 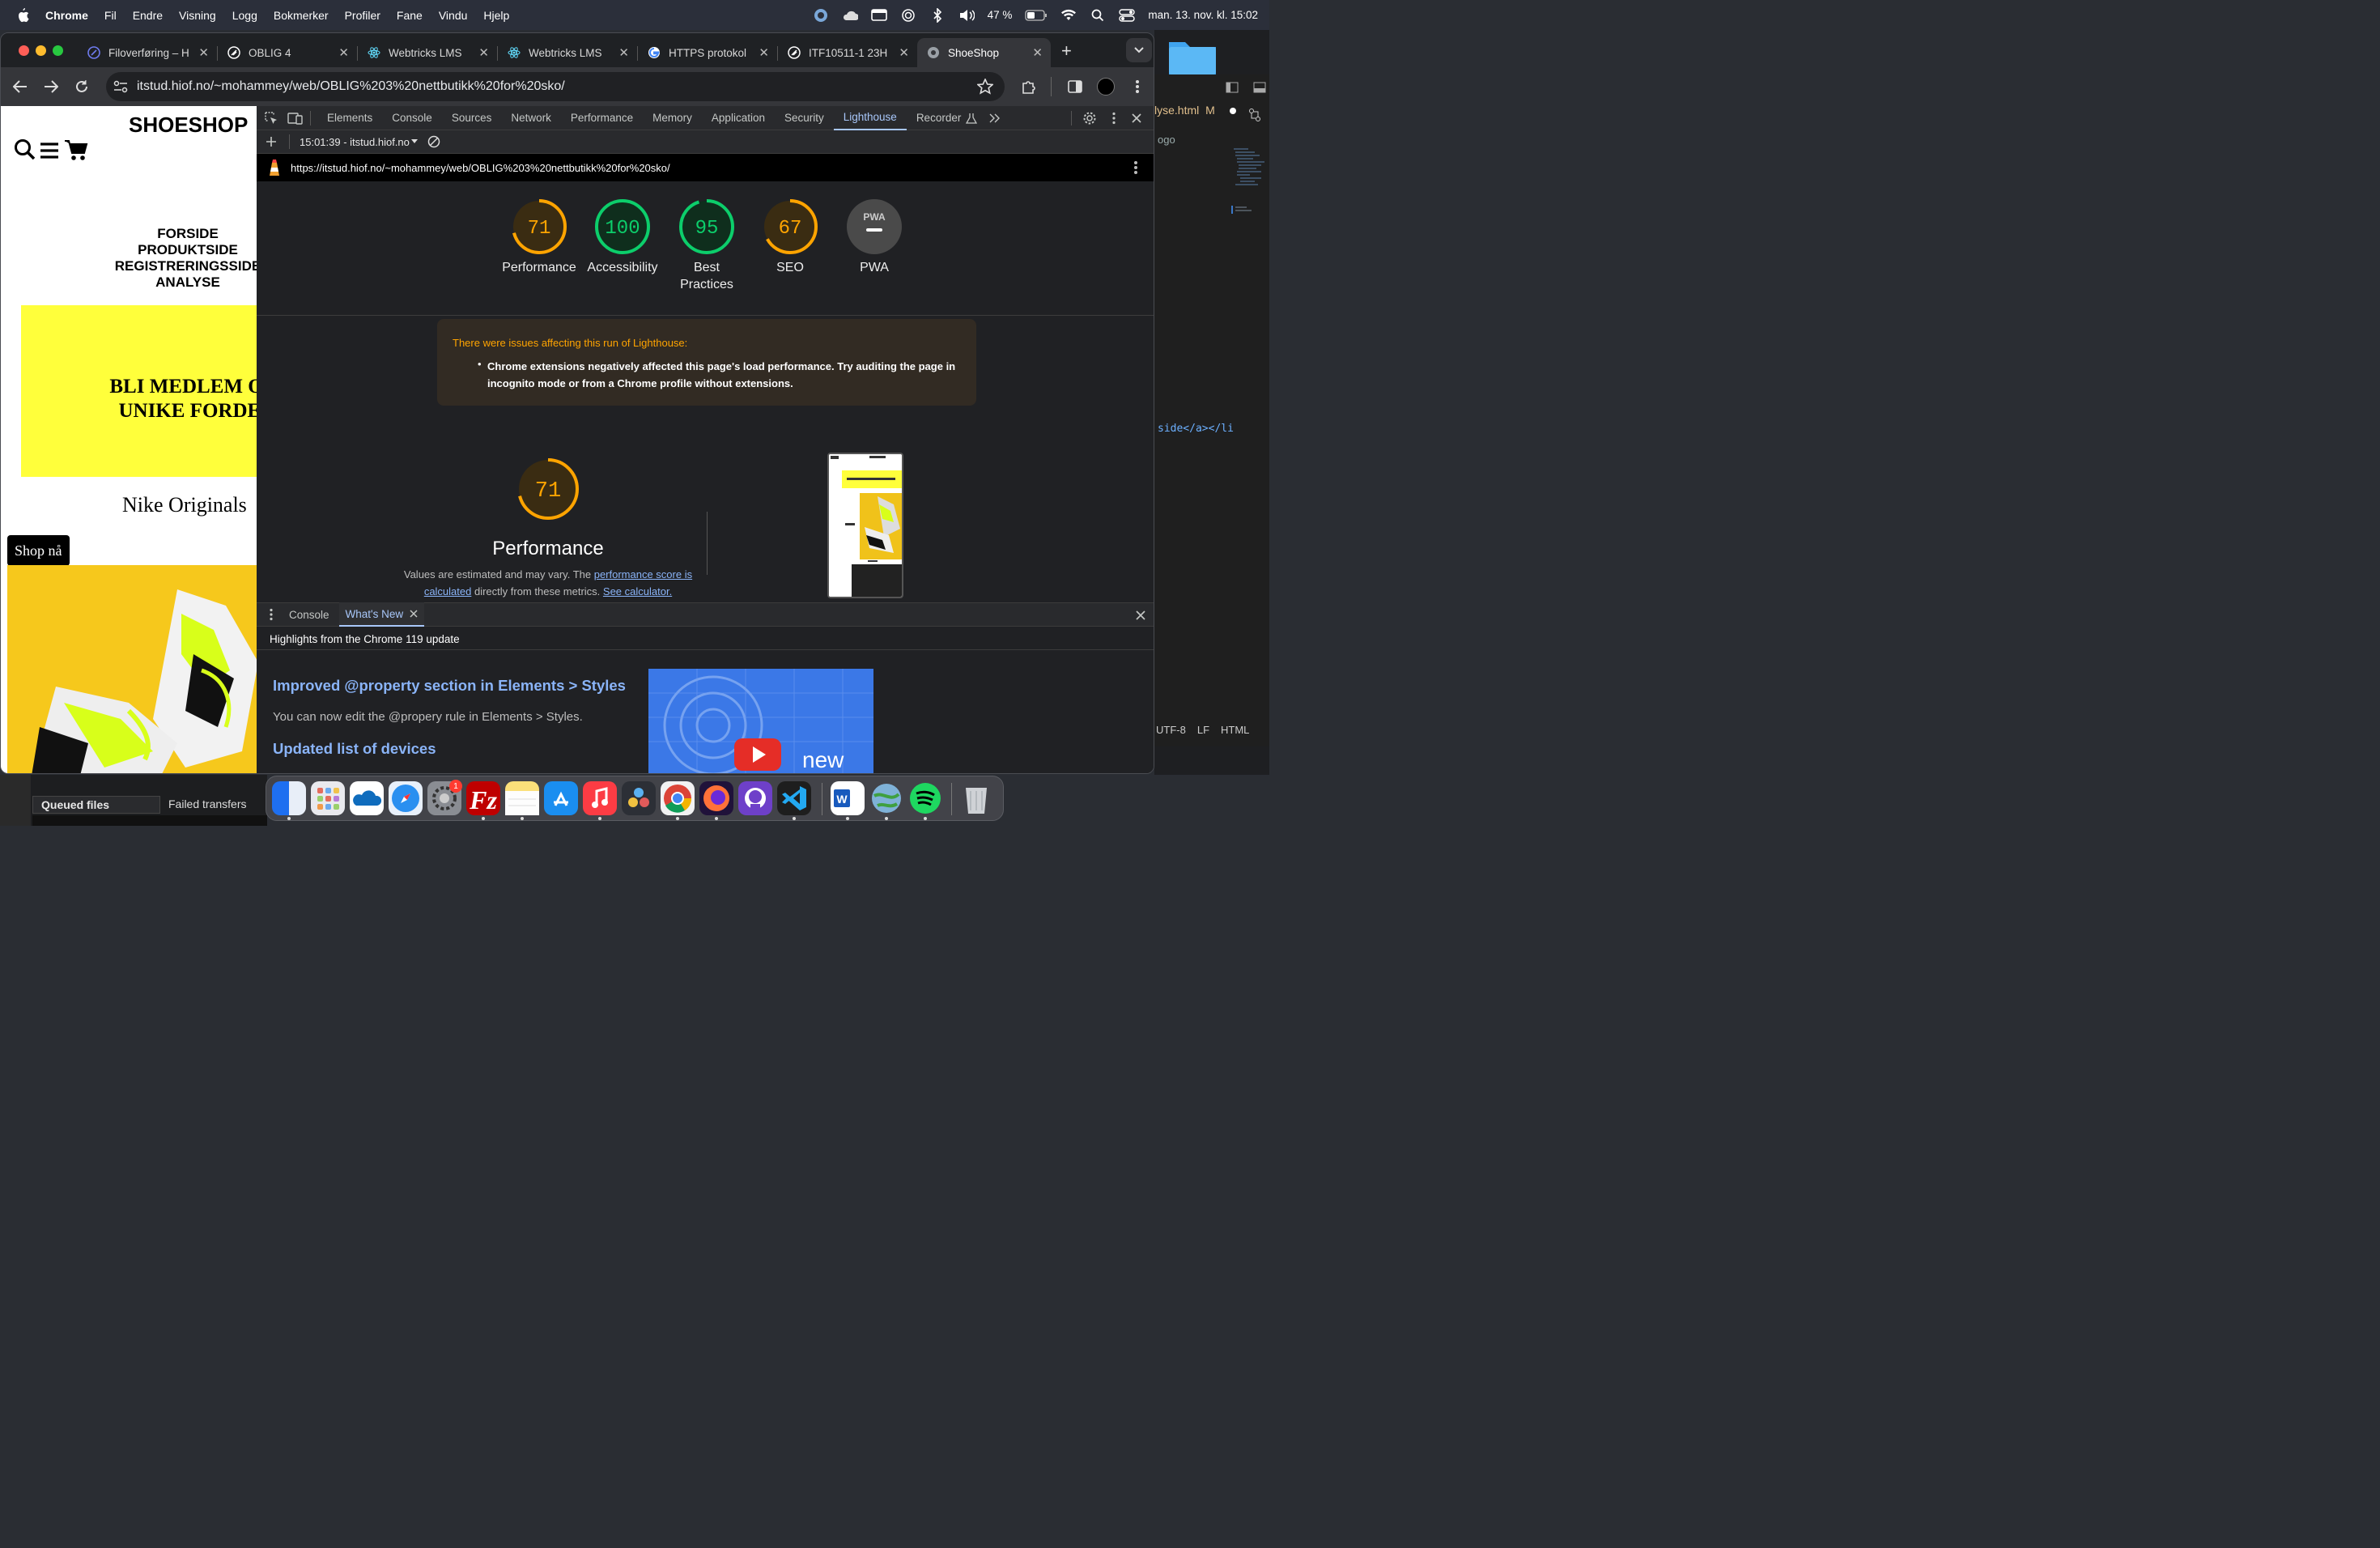 I want to click on whats-new-video-thumbnail: new, so click(x=760, y=721).